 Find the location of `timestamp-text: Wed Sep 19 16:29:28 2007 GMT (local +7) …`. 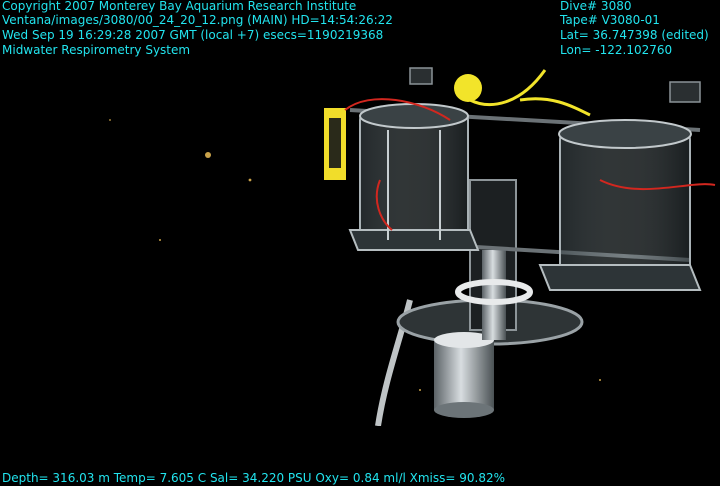

timestamp-text: Wed Sep 19 16:29:28 2007 GMT (local +7) … is located at coordinates (193, 35).